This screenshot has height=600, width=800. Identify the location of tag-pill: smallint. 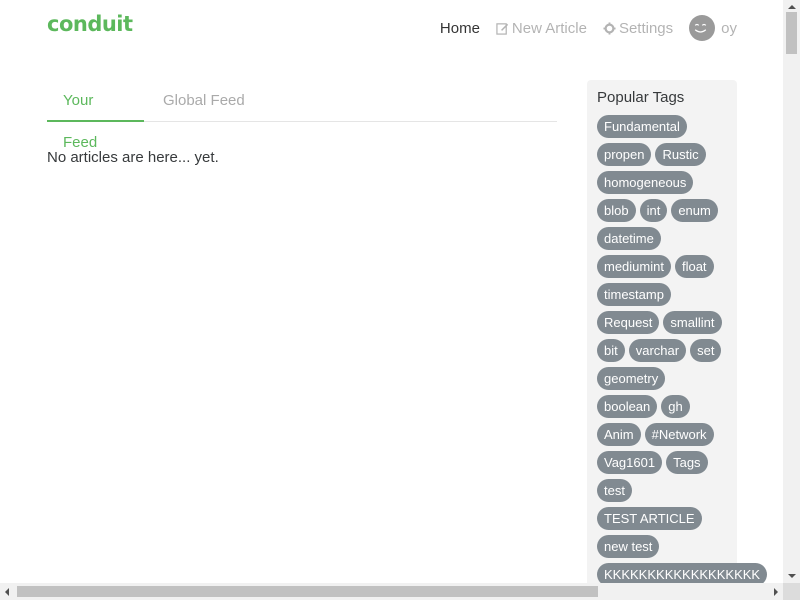
(692, 322).